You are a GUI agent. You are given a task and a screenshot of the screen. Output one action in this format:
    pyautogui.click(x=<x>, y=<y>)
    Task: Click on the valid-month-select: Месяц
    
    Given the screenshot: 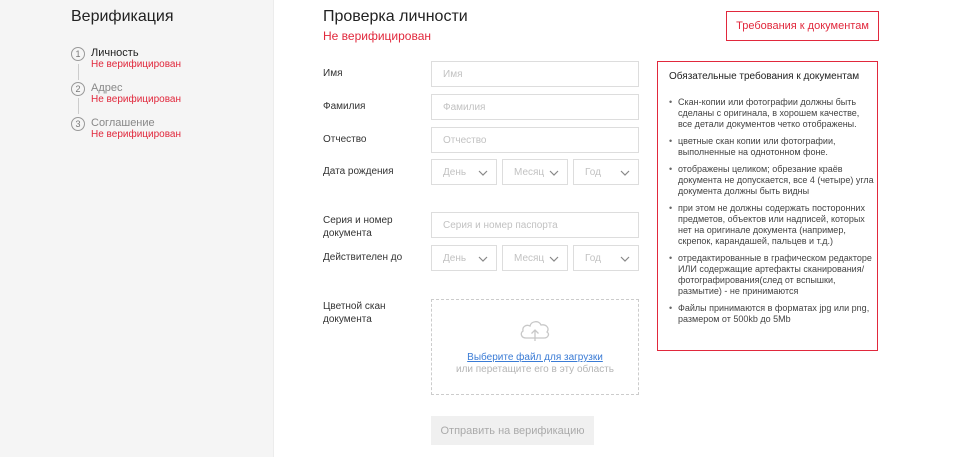 What is the action you would take?
    pyautogui.click(x=535, y=258)
    